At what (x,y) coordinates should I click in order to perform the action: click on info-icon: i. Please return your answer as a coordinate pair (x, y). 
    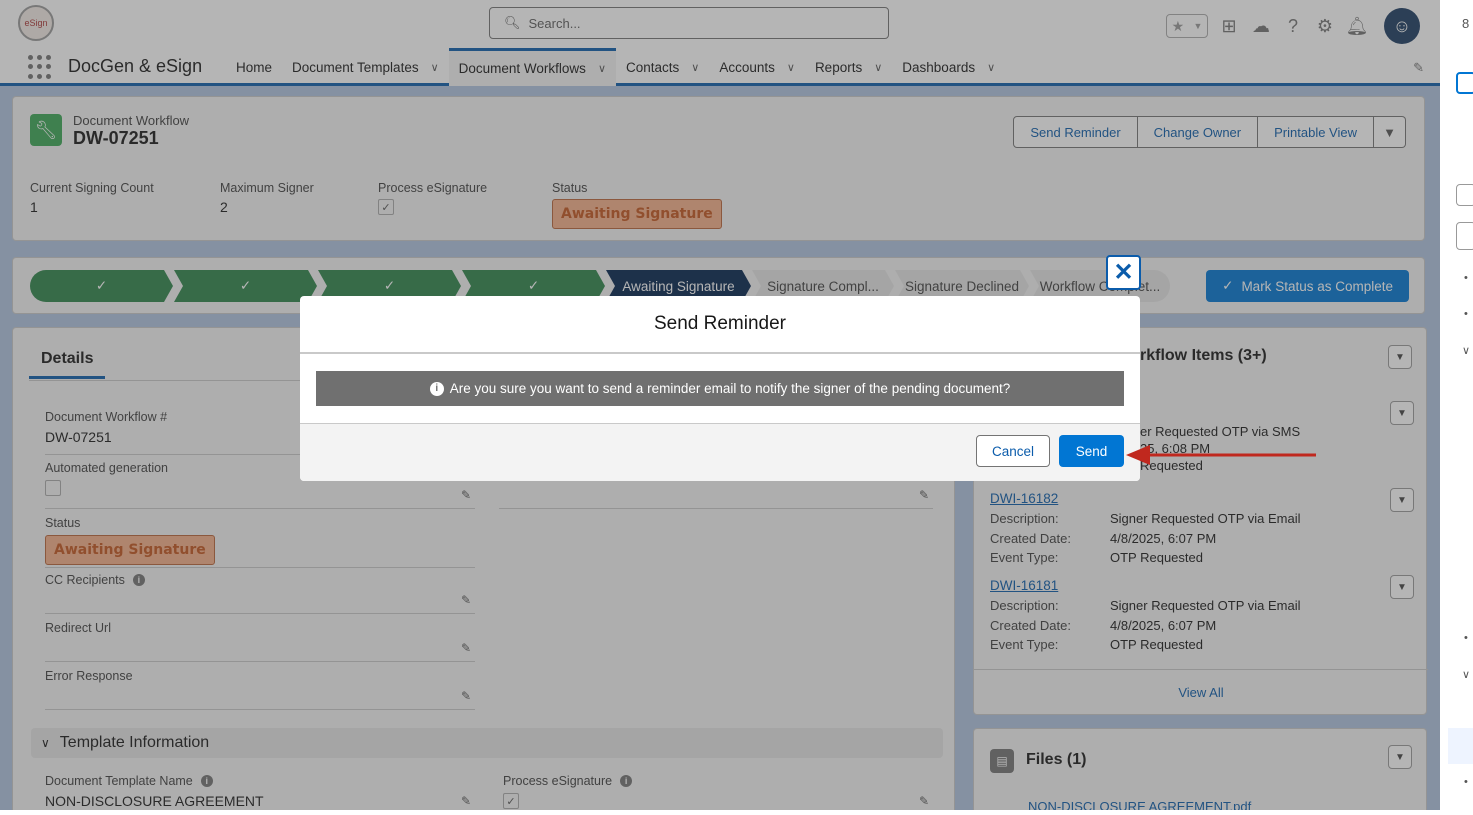
    Looking at the image, I should click on (436, 388).